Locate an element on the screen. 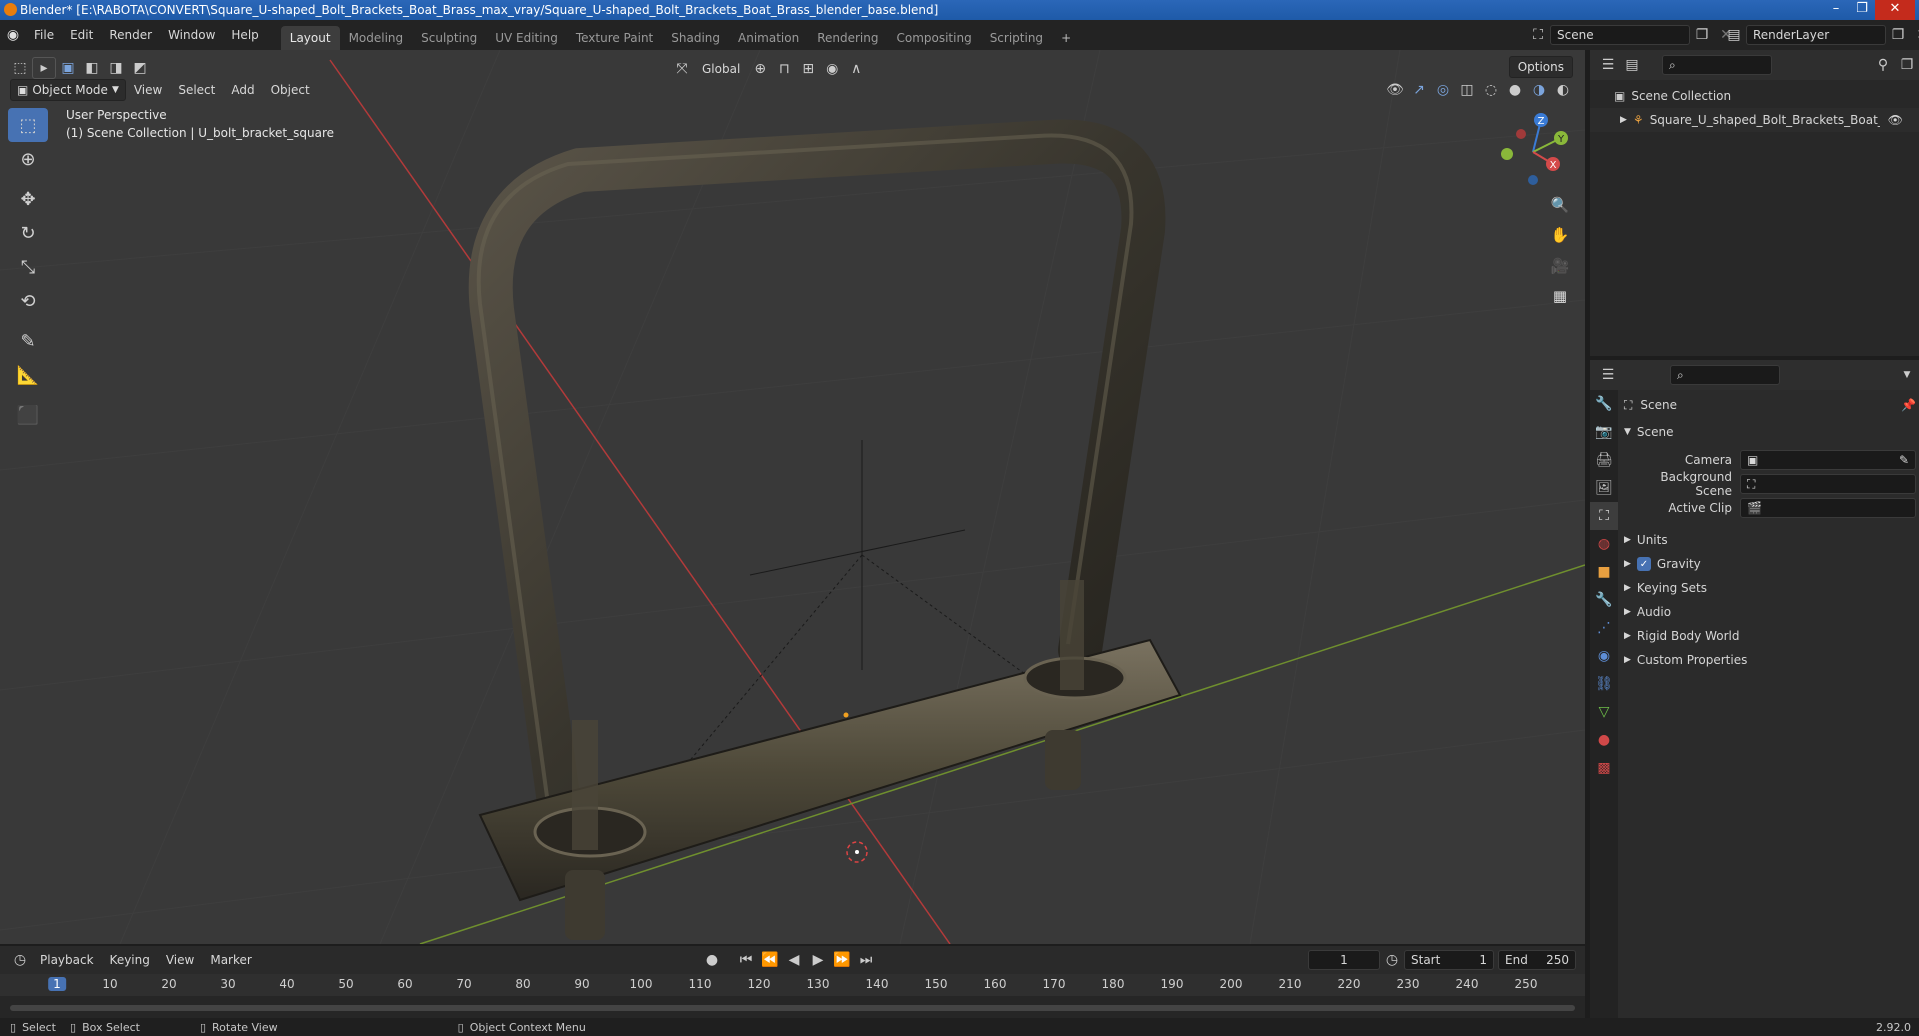  camera-field: ▣ ✎ is located at coordinates (1828, 460).